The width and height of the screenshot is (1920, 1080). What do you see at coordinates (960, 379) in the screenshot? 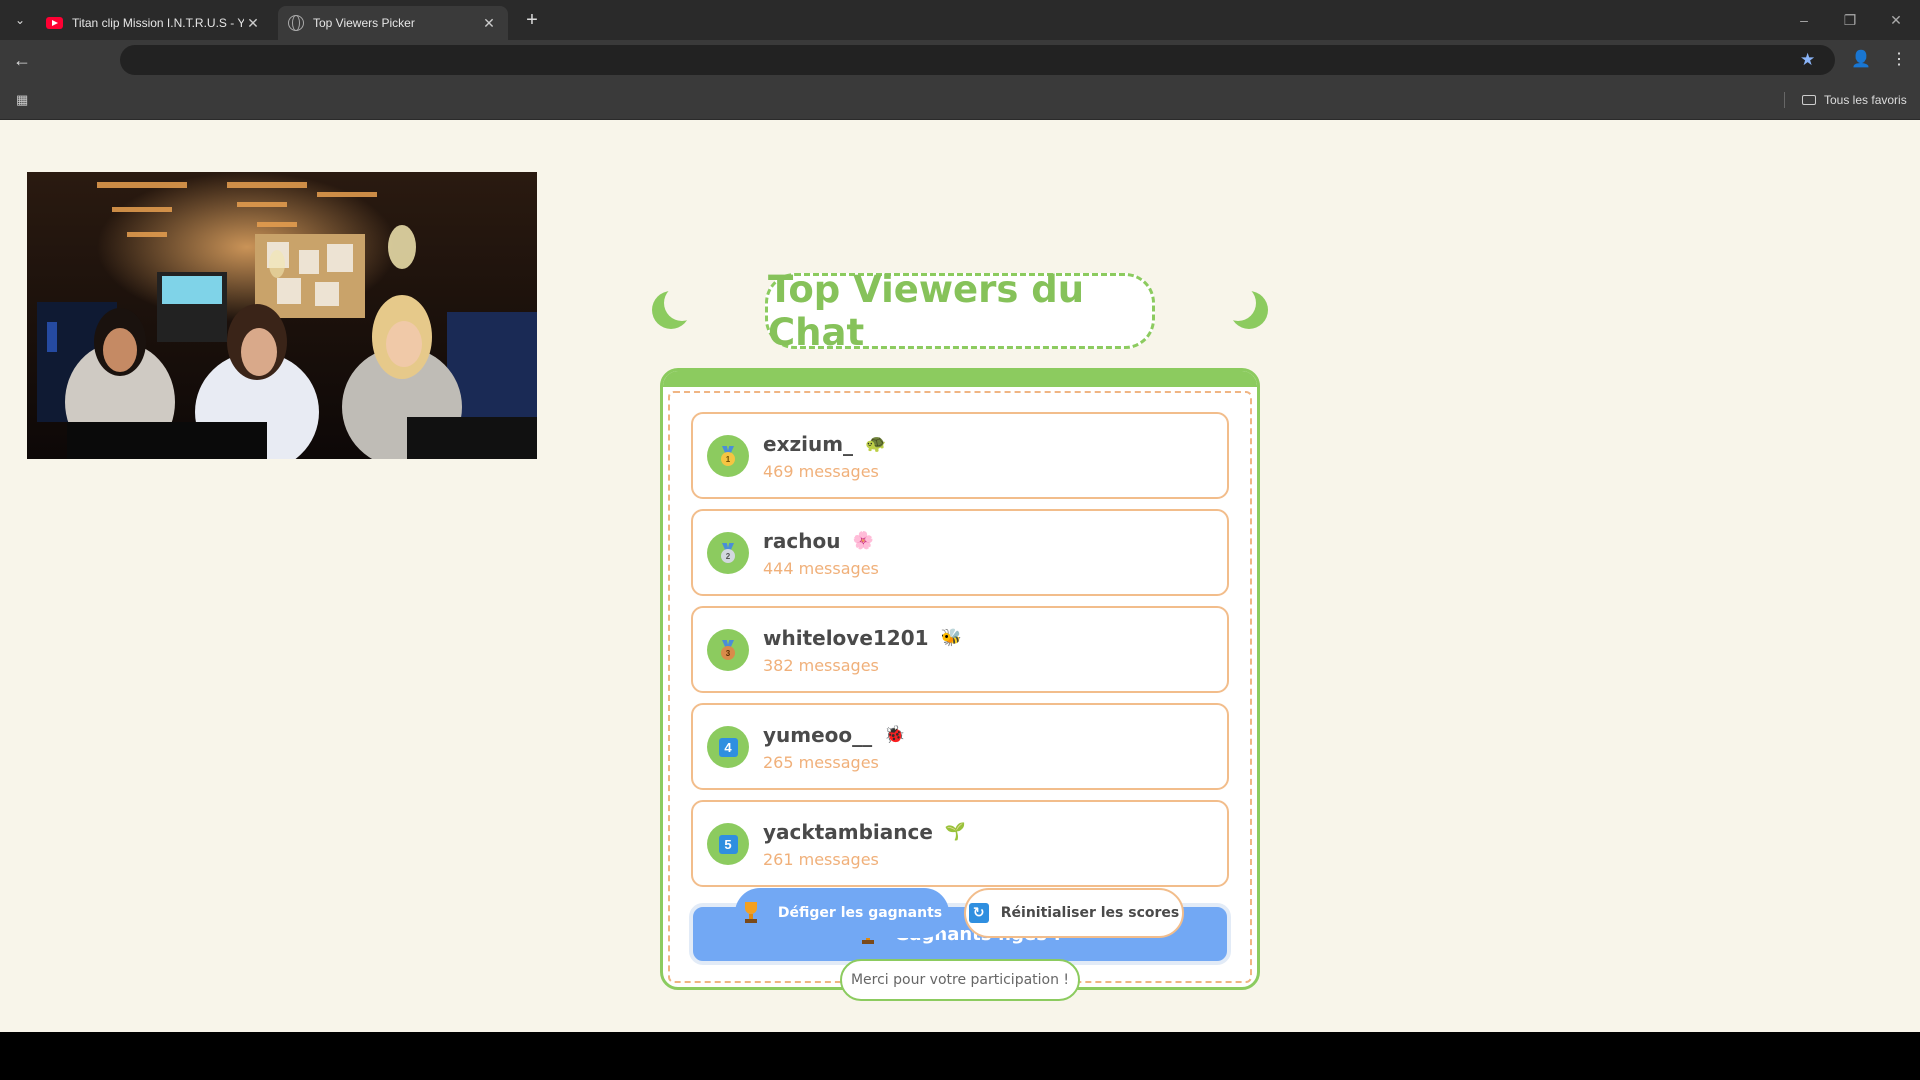
I see `panel-header-strip` at bounding box center [960, 379].